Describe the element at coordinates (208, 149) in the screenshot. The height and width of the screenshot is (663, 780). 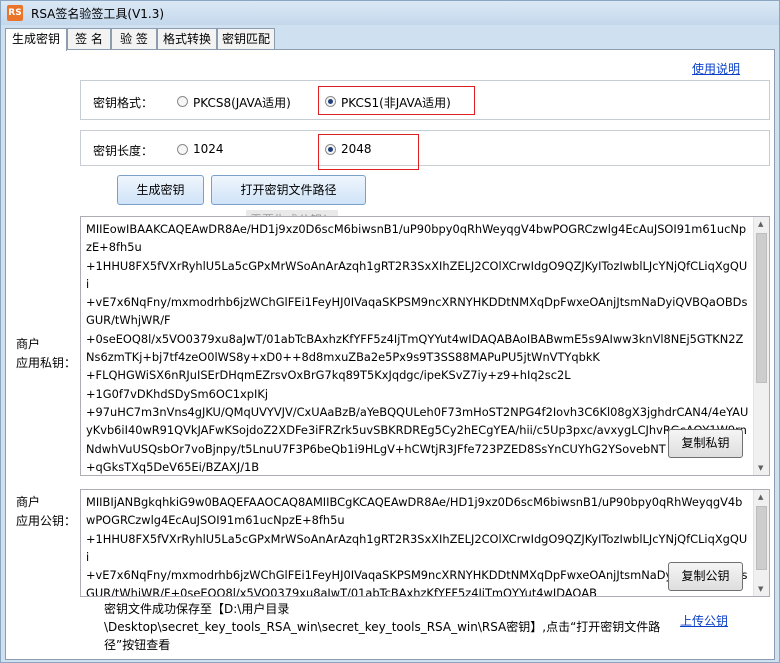
I see `length-1024-label: 1024` at that location.